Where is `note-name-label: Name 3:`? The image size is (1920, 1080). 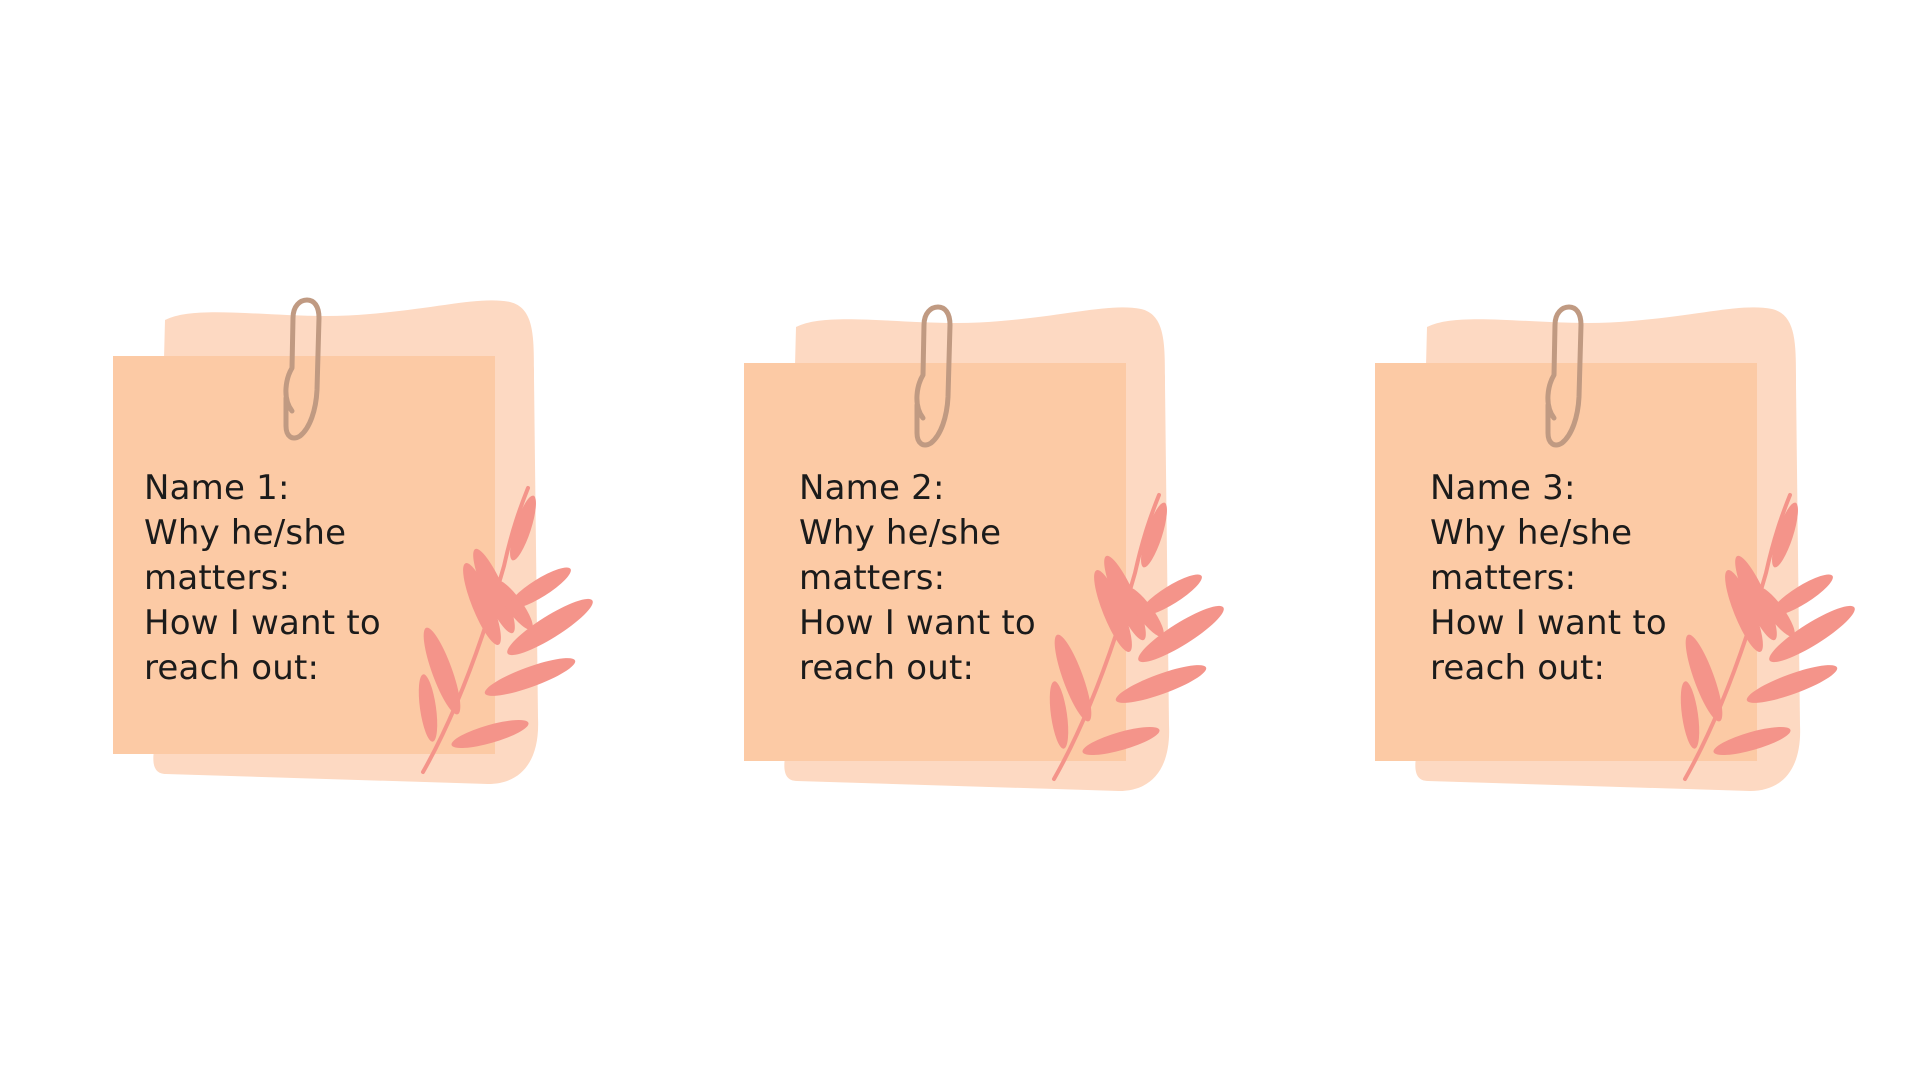
note-name-label: Name 3: is located at coordinates (1503, 488).